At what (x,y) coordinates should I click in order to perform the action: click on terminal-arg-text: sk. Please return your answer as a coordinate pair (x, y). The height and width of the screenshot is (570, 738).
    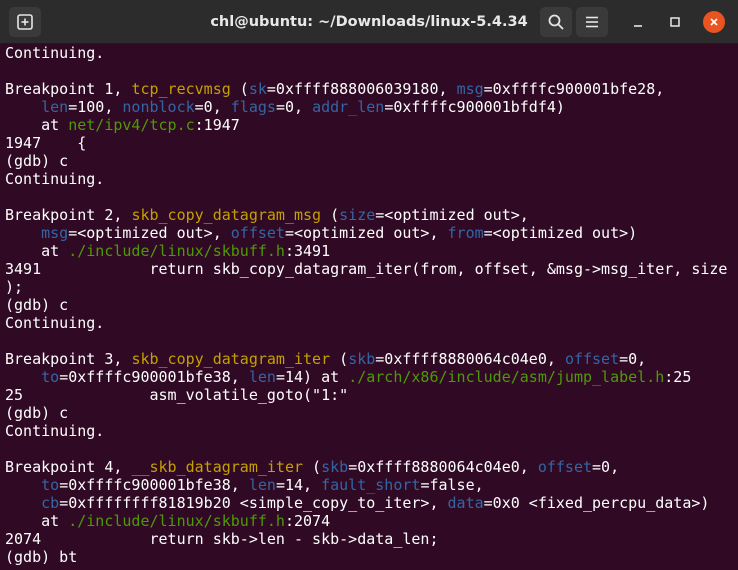
    Looking at the image, I should click on (257, 89).